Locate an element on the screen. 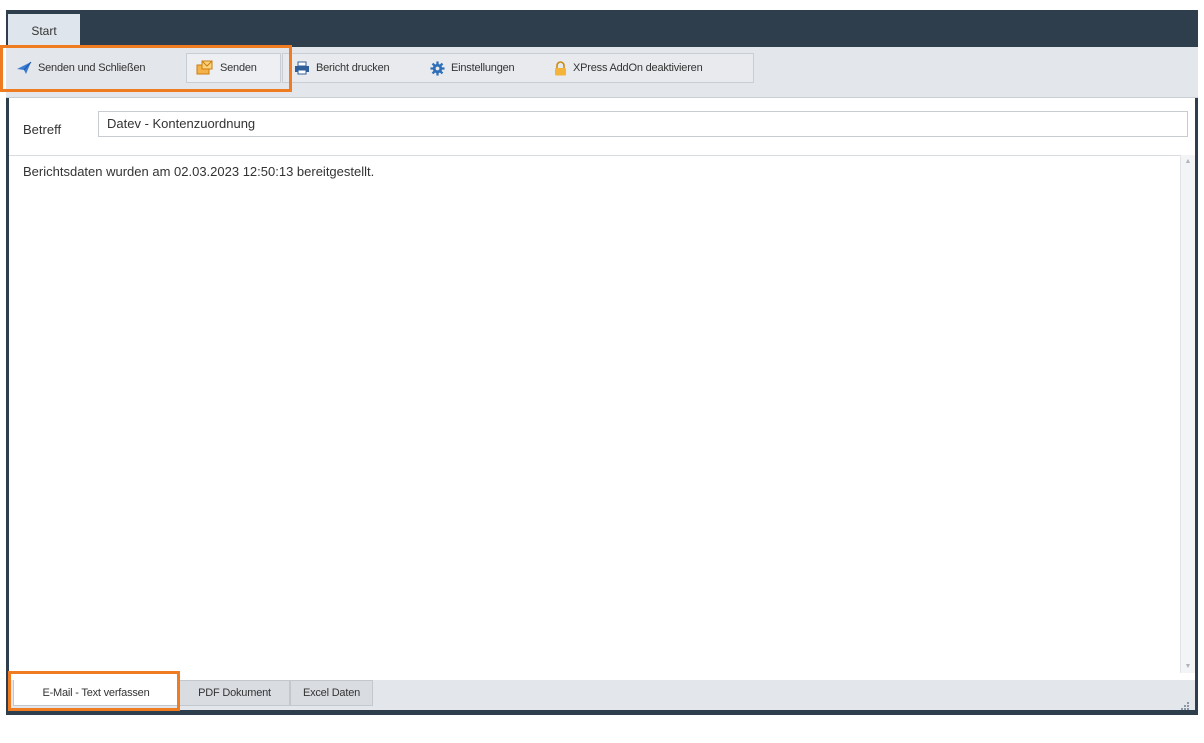 This screenshot has width=1204, height=743. resize-grip-icon is located at coordinates (1185, 706).